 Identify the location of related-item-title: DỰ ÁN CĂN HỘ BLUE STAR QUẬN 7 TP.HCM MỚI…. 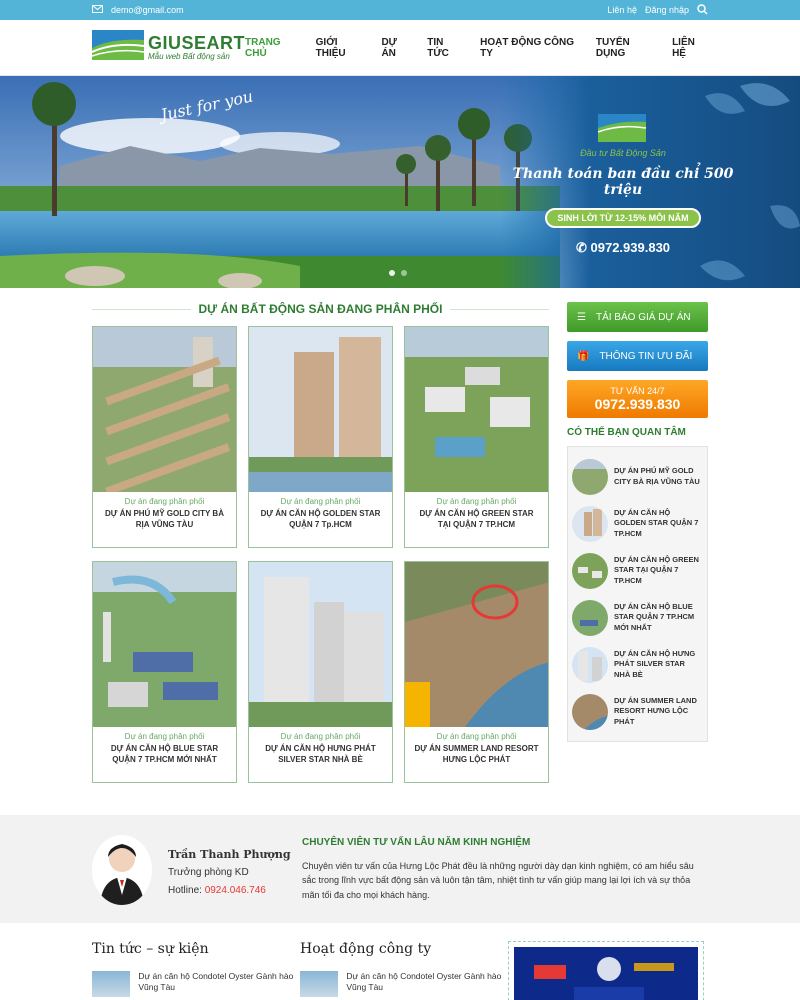
(654, 617).